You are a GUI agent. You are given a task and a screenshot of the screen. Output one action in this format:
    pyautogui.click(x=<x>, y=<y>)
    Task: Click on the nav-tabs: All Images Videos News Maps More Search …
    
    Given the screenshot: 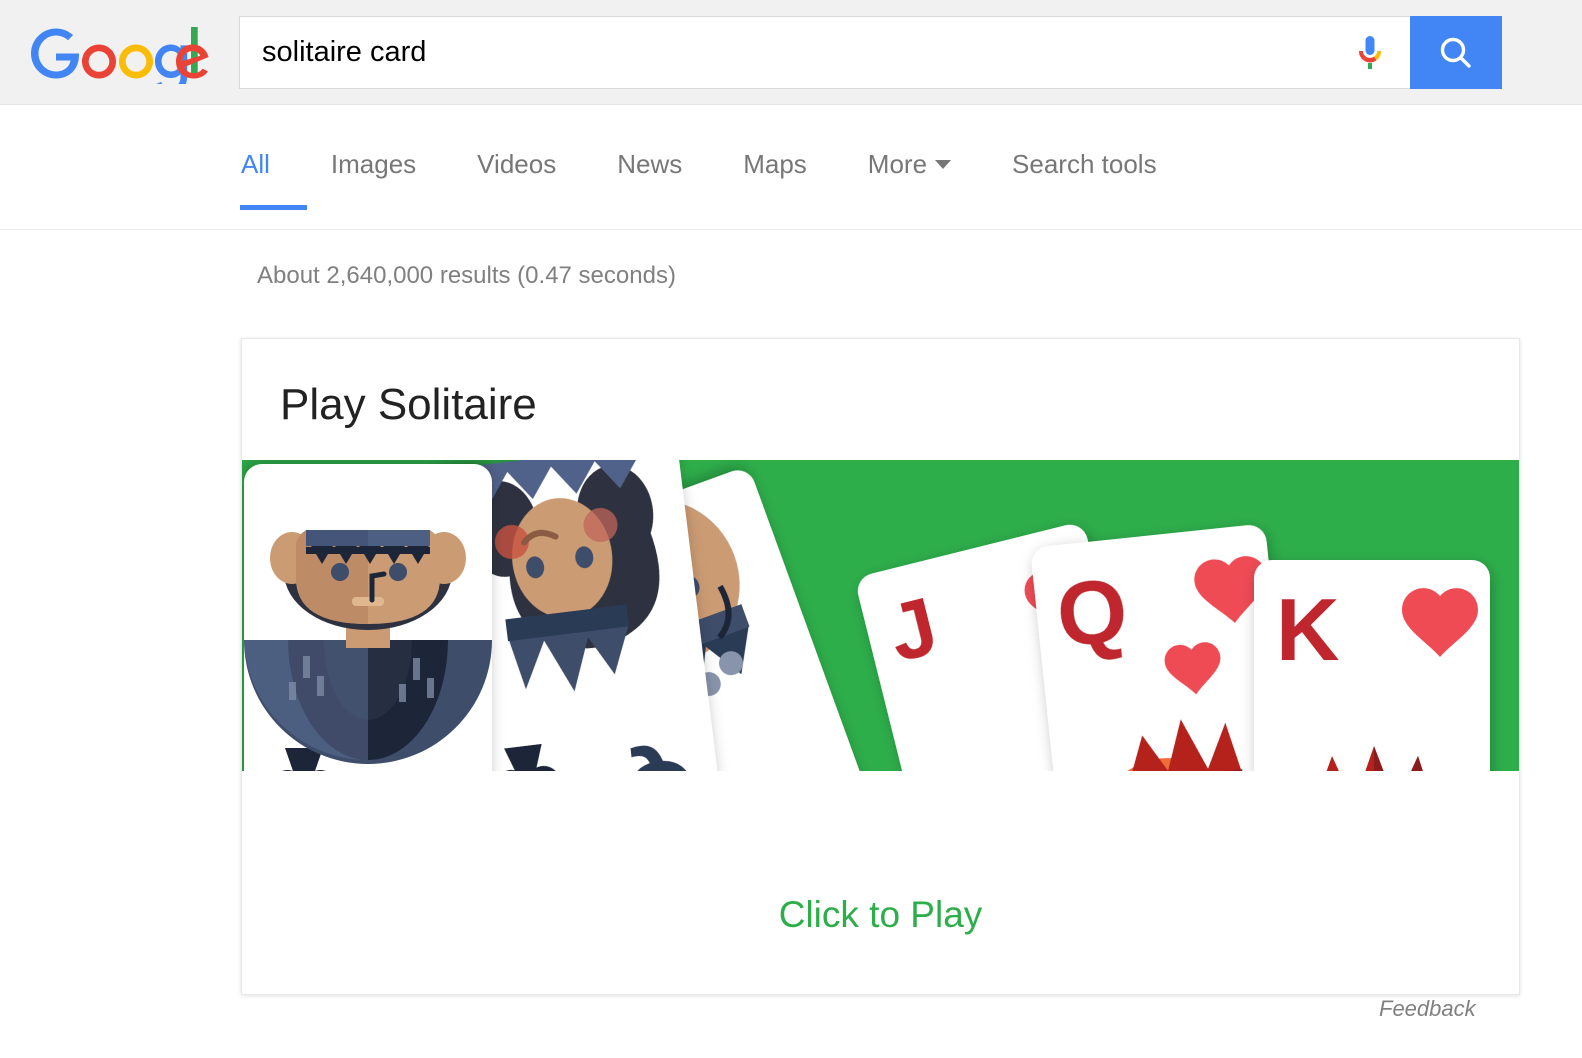 What is the action you would take?
    pyautogui.click(x=729, y=179)
    